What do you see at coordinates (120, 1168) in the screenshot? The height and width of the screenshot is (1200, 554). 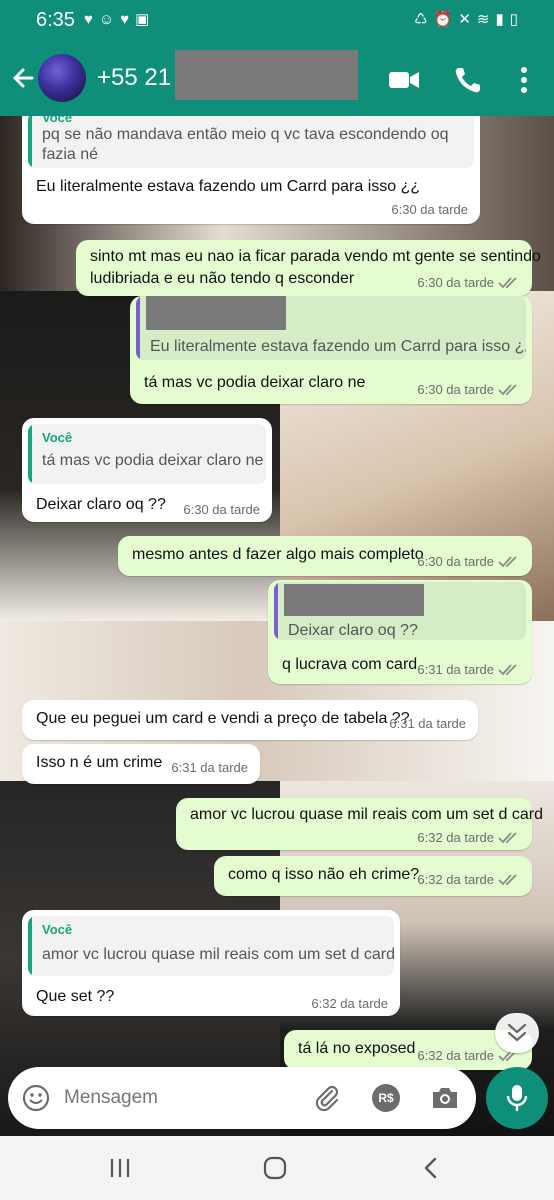 I see `recent-apps-icon` at bounding box center [120, 1168].